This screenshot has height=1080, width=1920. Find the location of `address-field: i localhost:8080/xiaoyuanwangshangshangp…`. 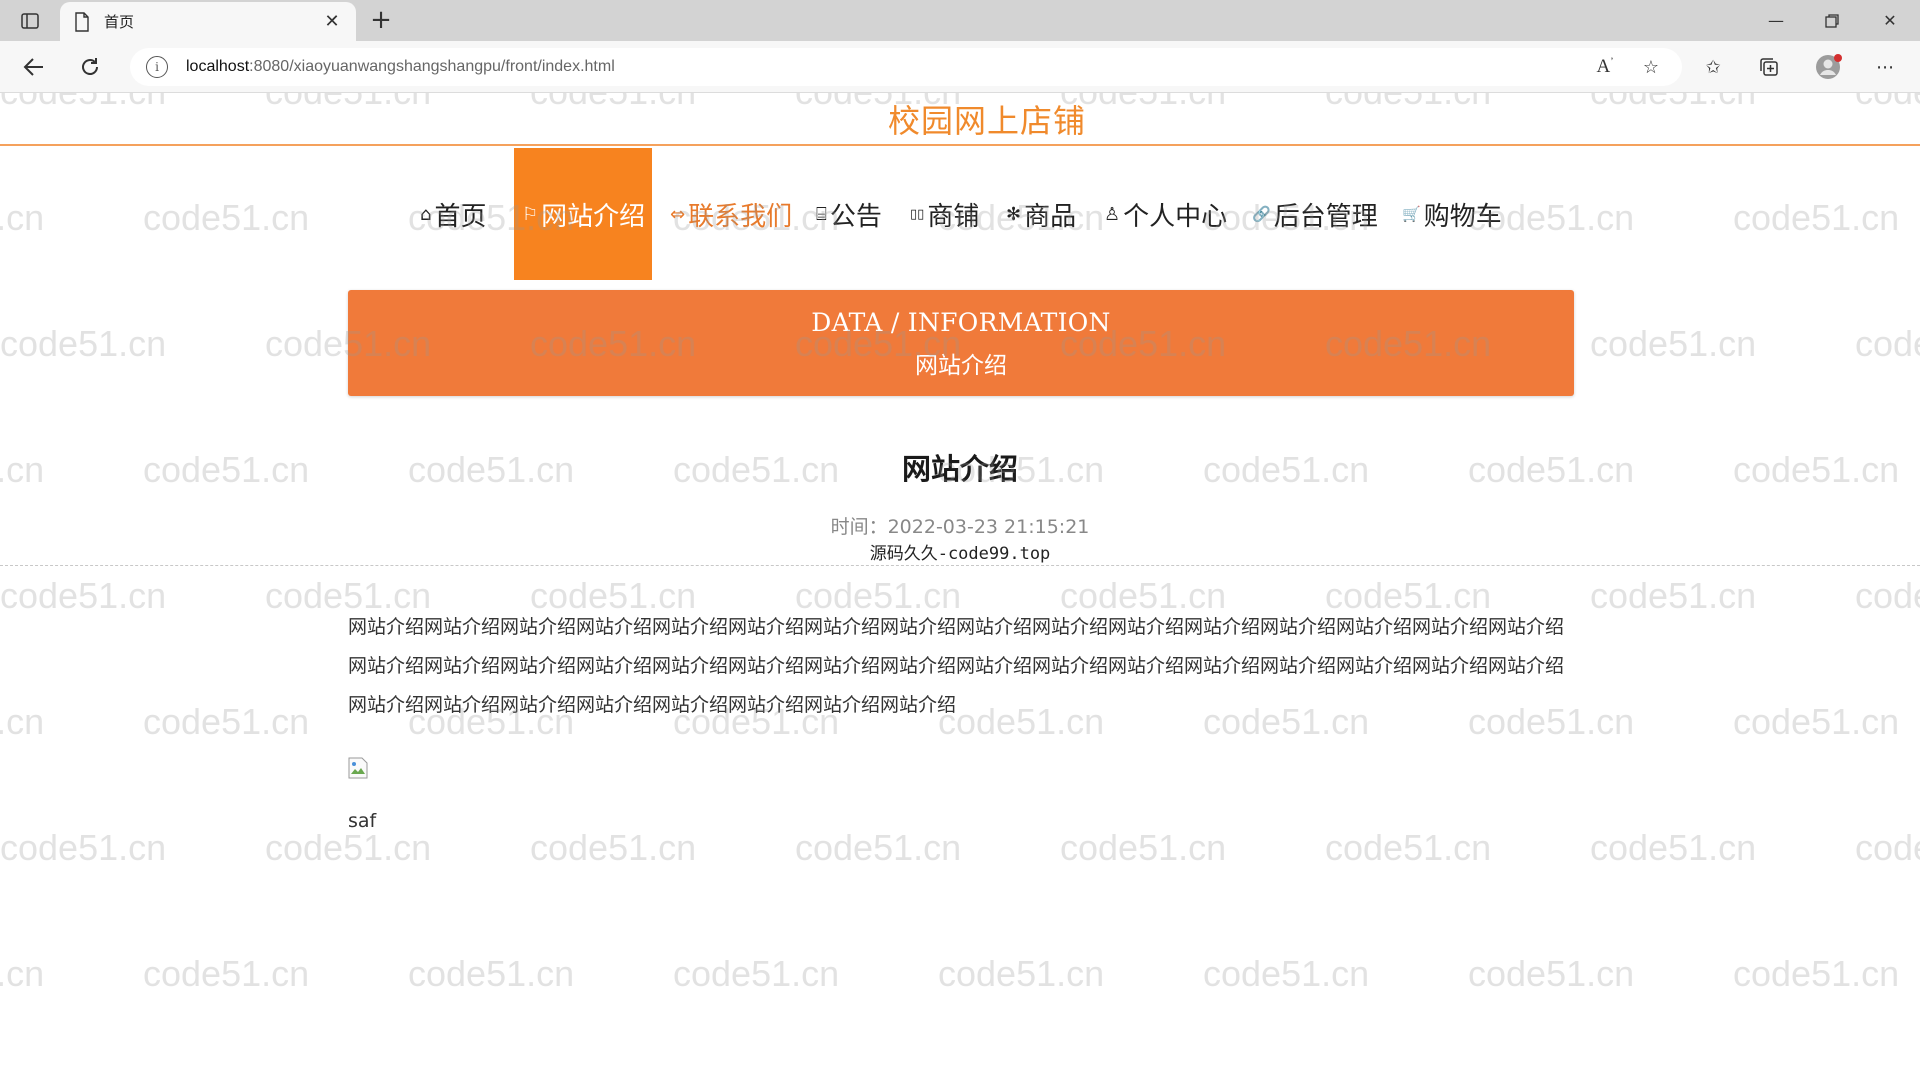

address-field: i localhost:8080/xiaoyuanwangshangshangp… is located at coordinates (906, 67).